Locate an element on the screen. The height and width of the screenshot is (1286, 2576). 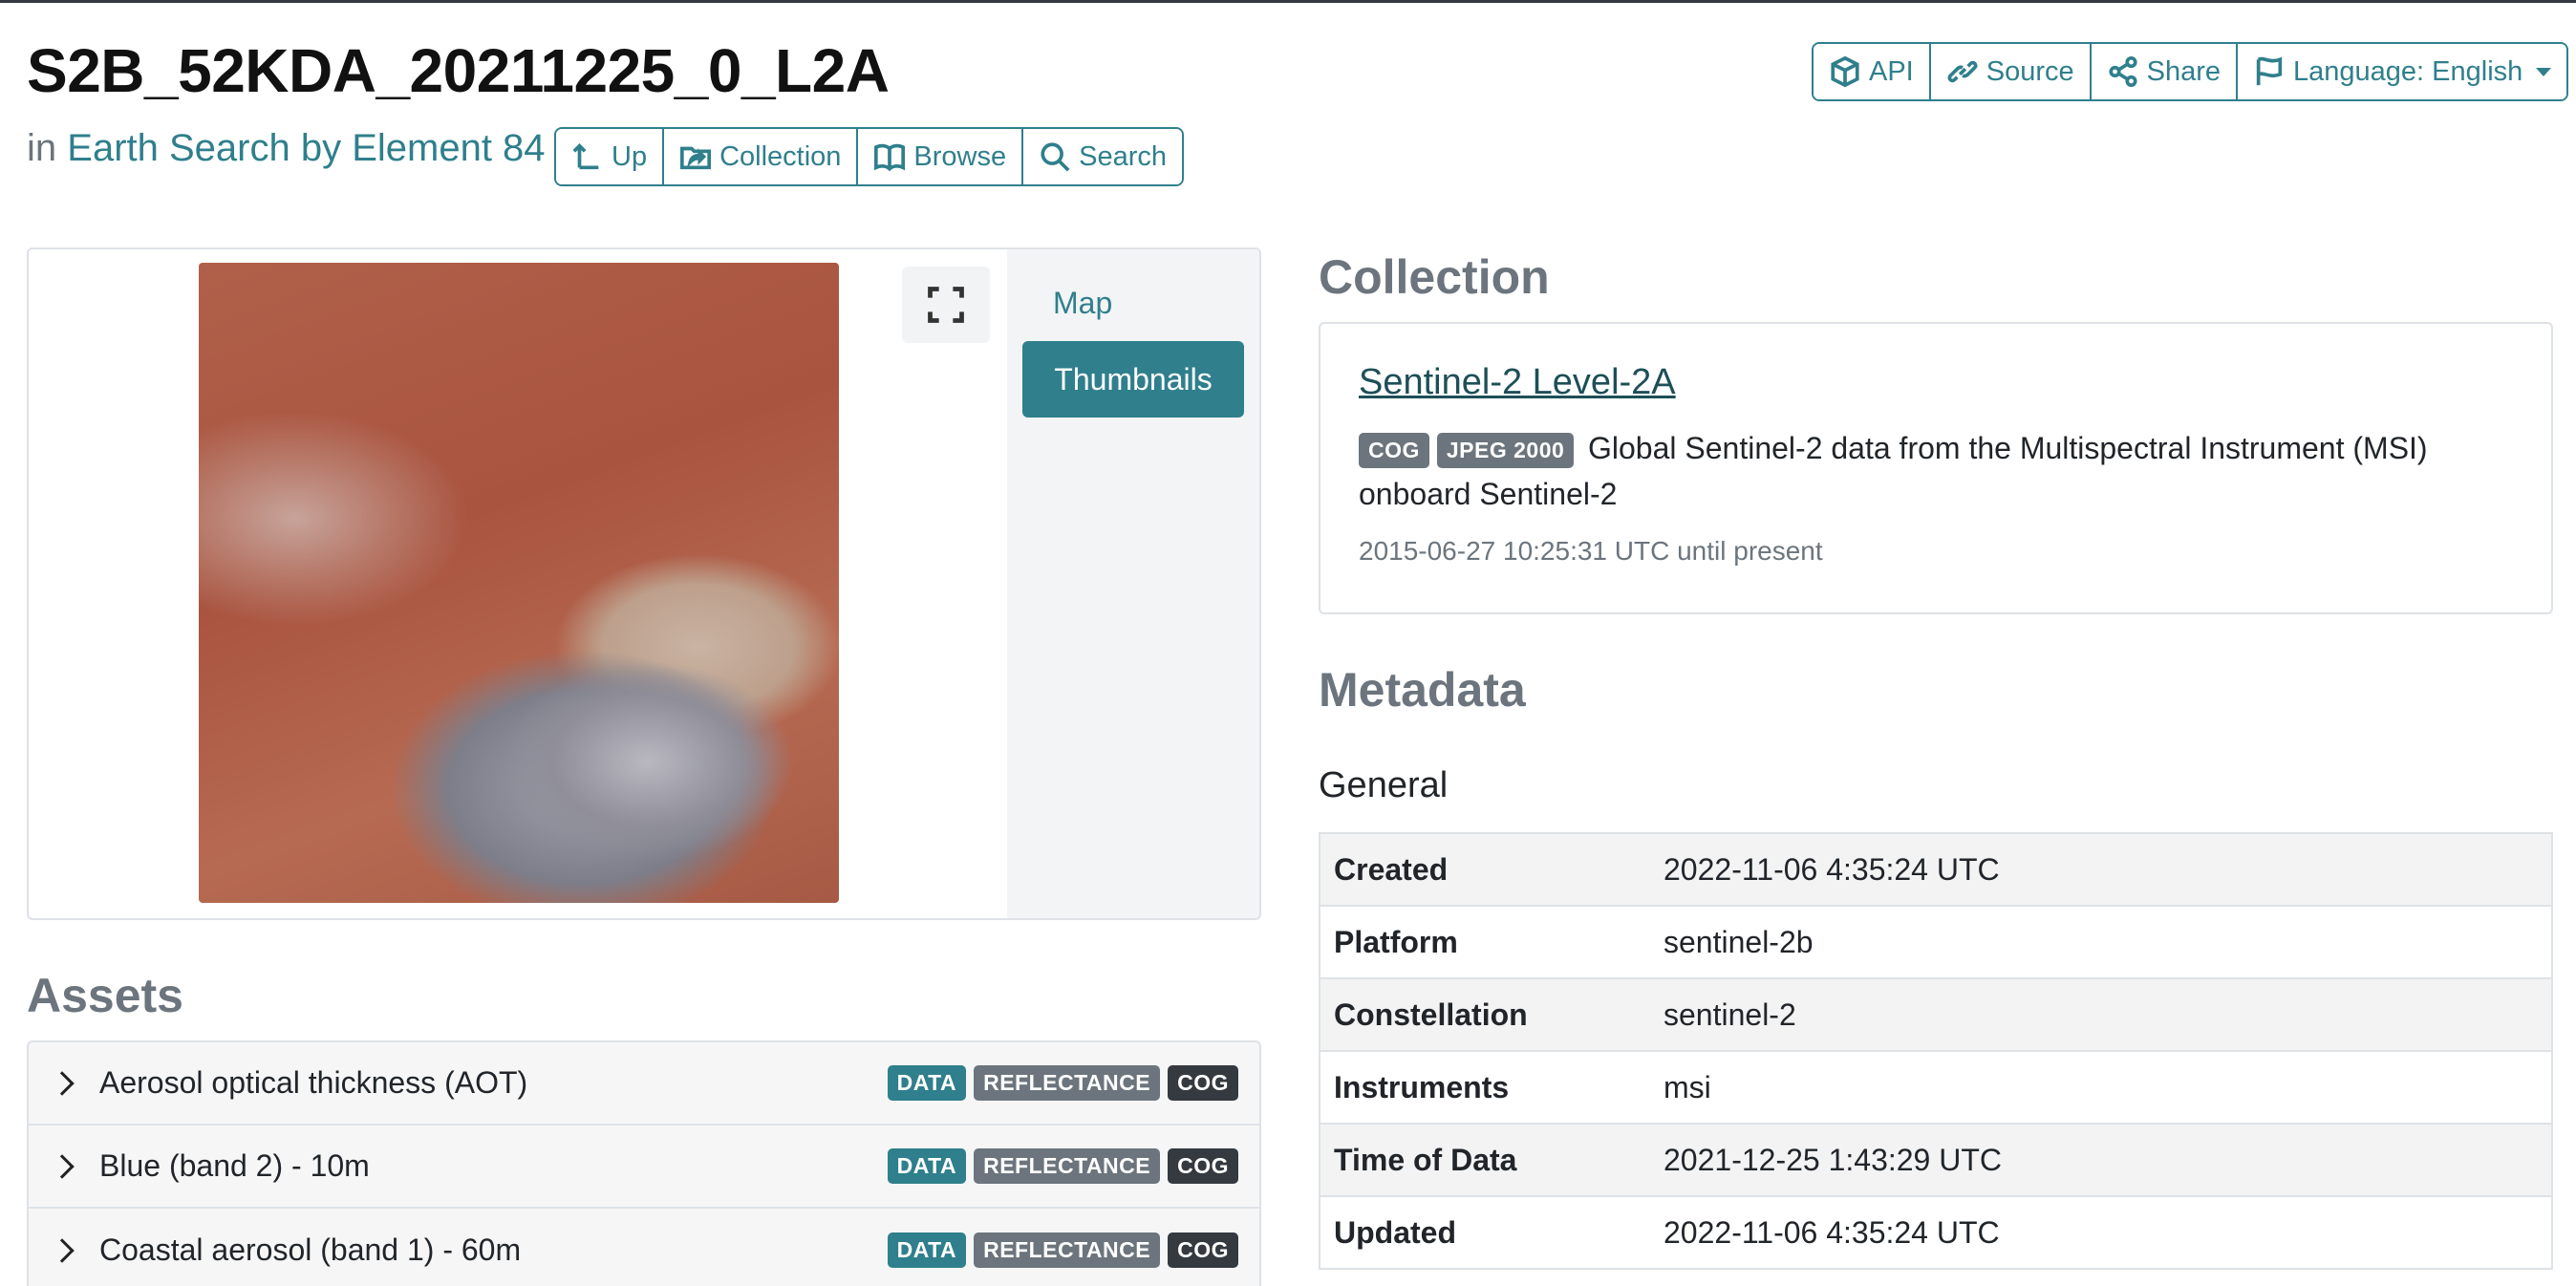
collection-link: Sentinel-2 Level-2A is located at coordinates (1517, 382).